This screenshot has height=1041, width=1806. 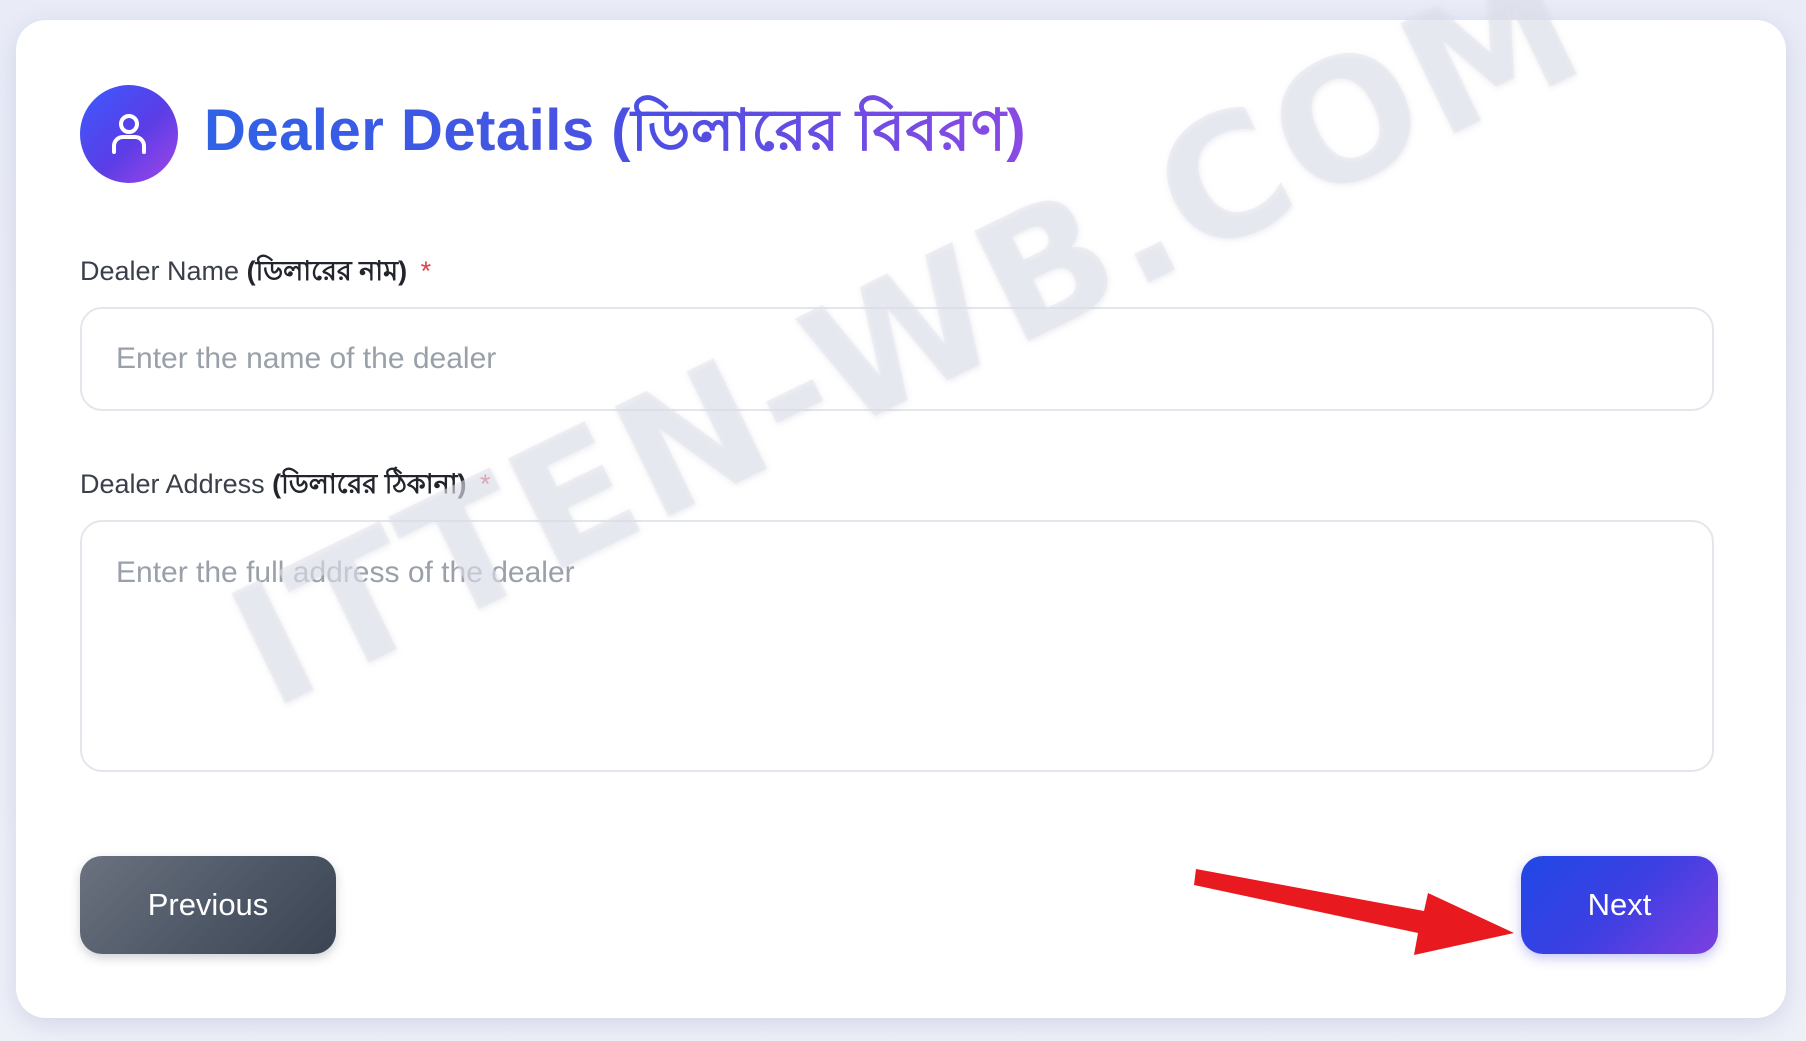 What do you see at coordinates (897, 359) in the screenshot?
I see `dealer-name-input` at bounding box center [897, 359].